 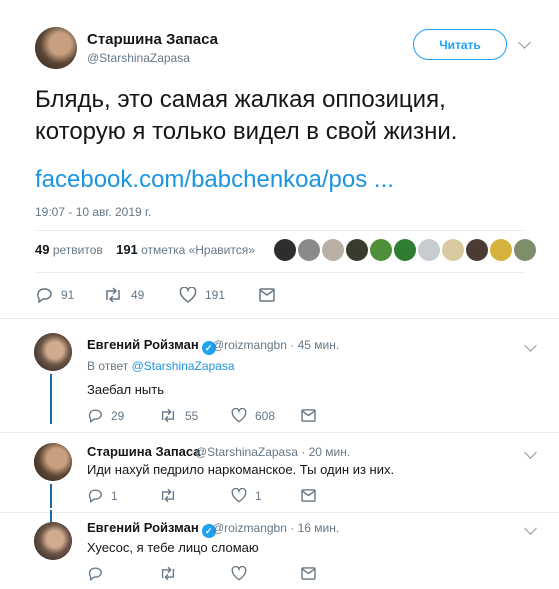 What do you see at coordinates (56, 48) in the screenshot?
I see `author-avatar` at bounding box center [56, 48].